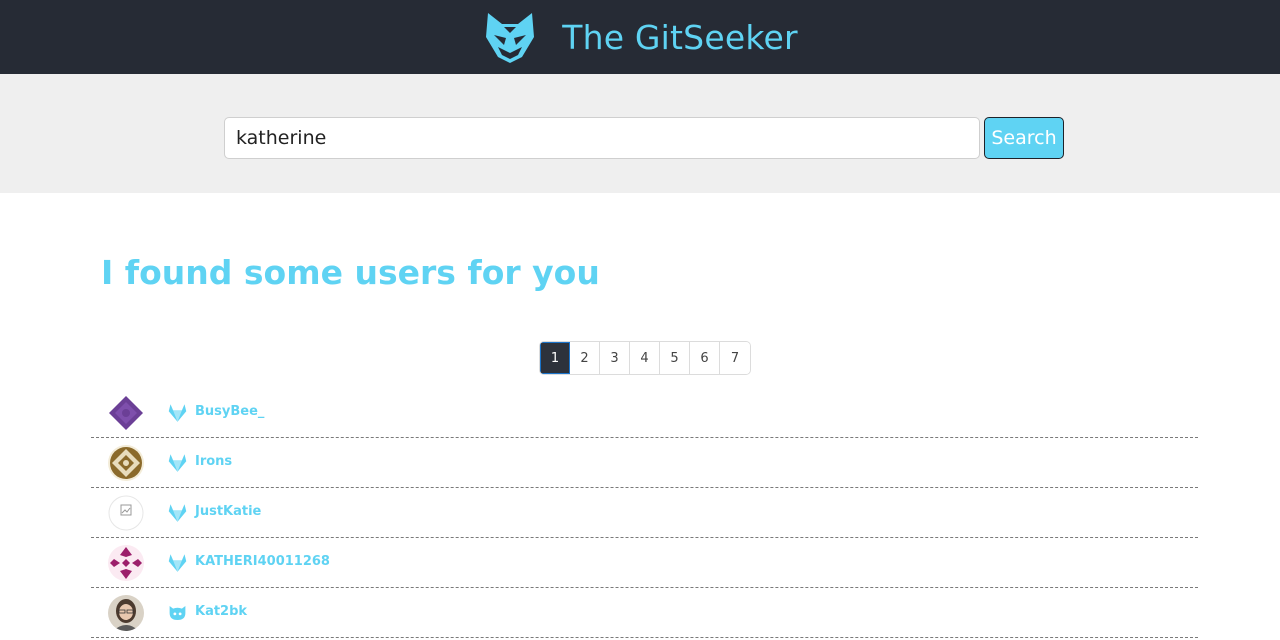 The height and width of the screenshot is (640, 1280). I want to click on page-link-6: 6, so click(705, 358).